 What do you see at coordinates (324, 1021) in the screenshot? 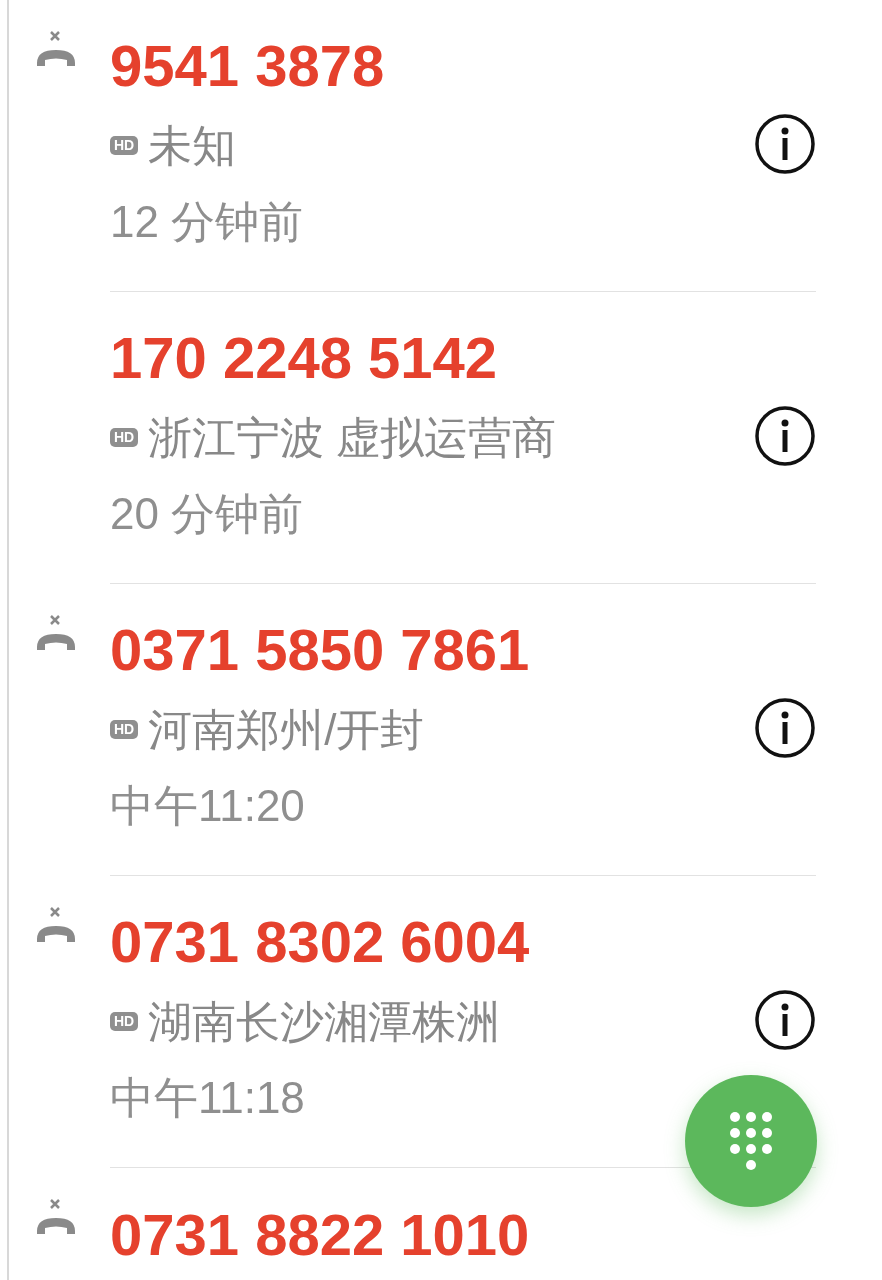
I see `caller-location: 湖南长沙湘潭株洲` at bounding box center [324, 1021].